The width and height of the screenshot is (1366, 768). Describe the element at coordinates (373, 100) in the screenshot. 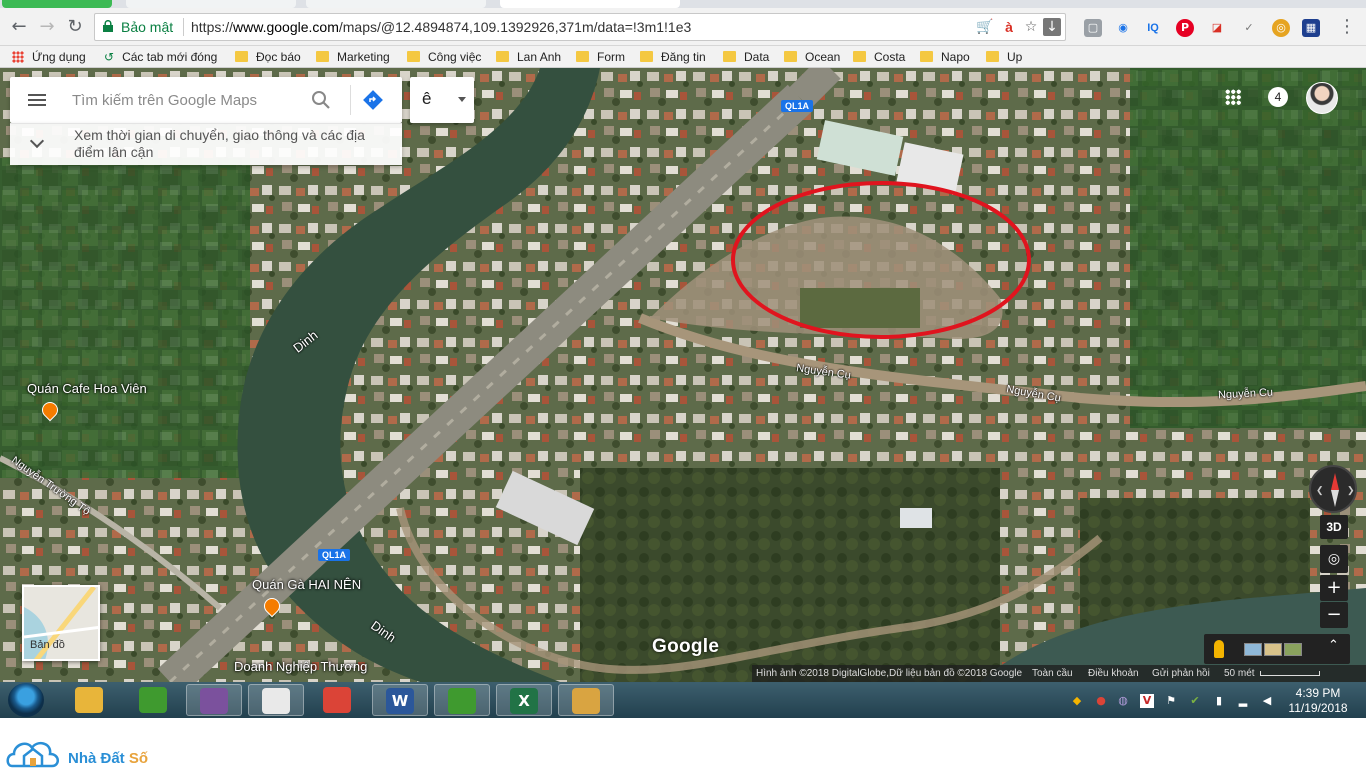

I see `directions-icon` at that location.